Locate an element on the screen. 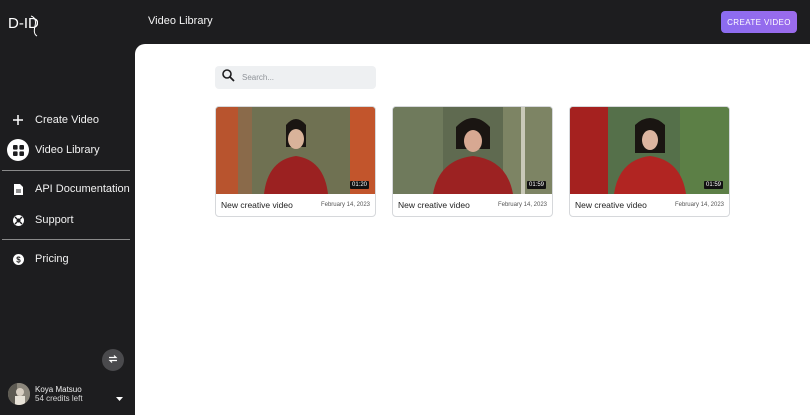  user-info: Koya Matsuo 54 credits left is located at coordinates (59, 394).